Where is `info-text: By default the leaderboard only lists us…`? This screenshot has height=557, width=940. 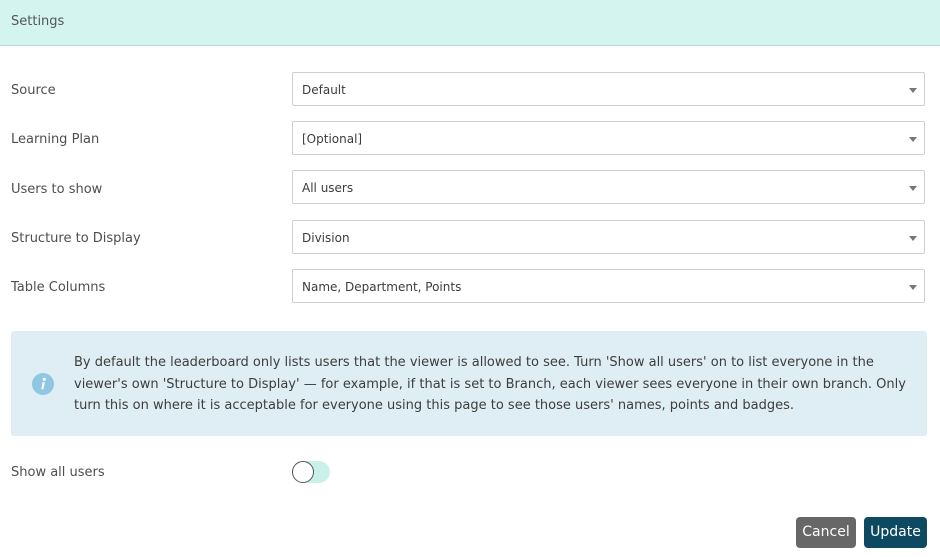
info-text: By default the leaderboard only lists us… is located at coordinates (490, 384).